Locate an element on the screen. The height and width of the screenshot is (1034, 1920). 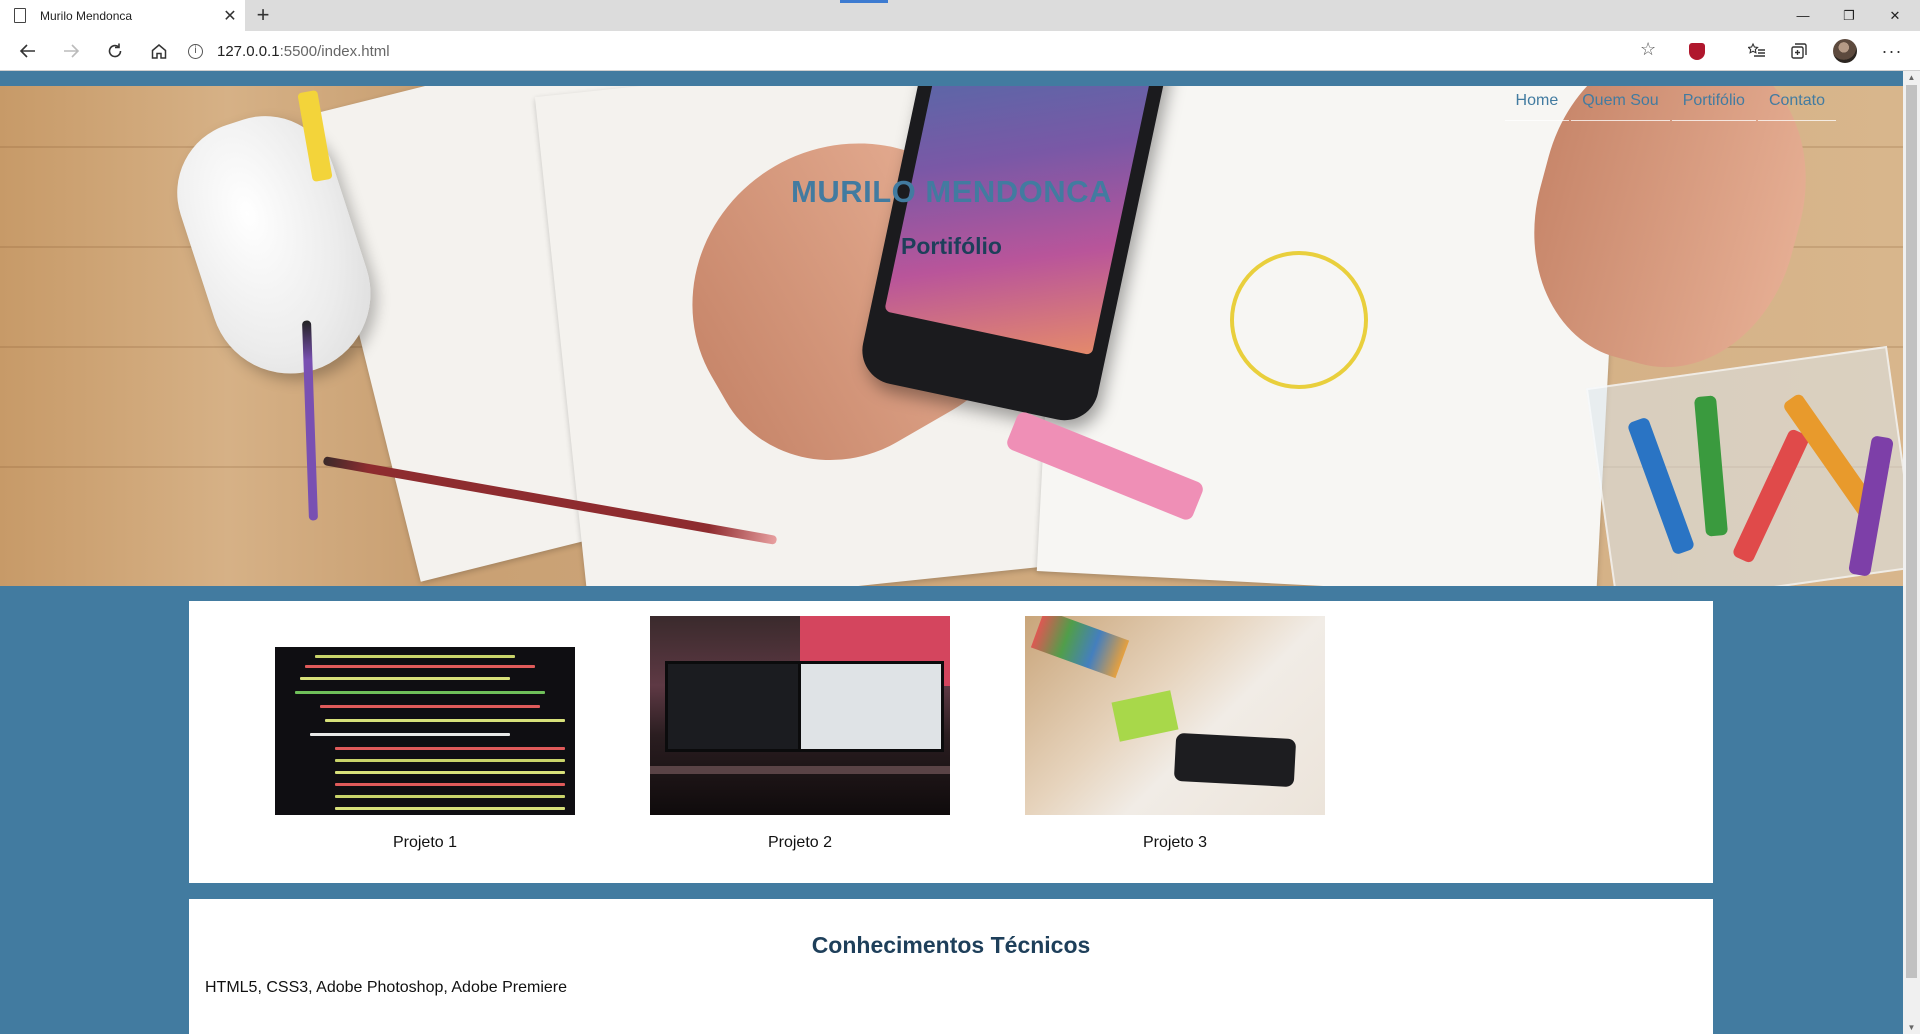
site-title: MURILO MENDONCA is located at coordinates (951, 191).